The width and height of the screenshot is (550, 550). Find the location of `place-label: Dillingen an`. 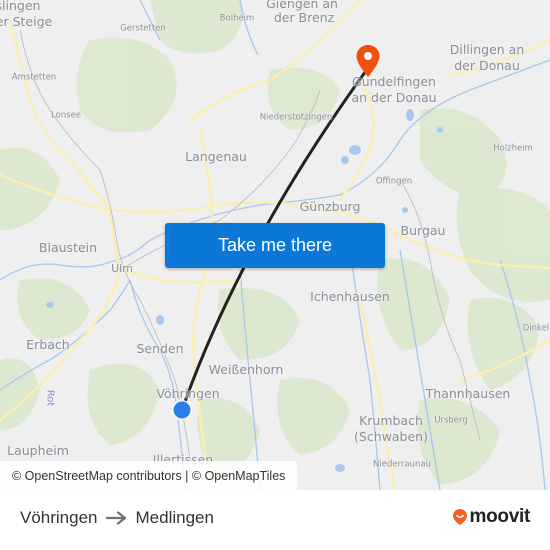

place-label: Dillingen an is located at coordinates (487, 50).